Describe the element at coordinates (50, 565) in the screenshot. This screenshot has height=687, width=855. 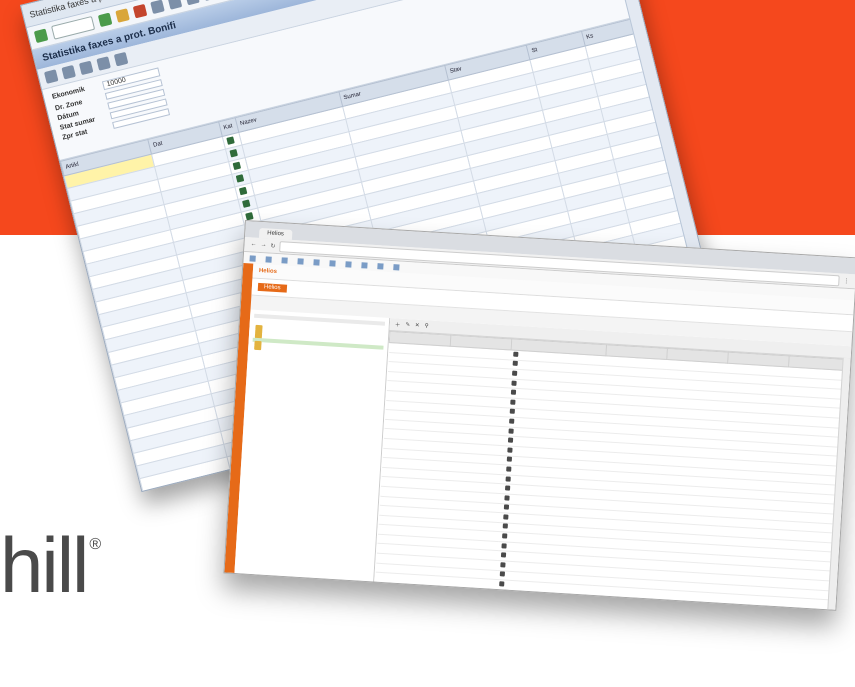
I see `brand-logo-text: hill ®` at that location.